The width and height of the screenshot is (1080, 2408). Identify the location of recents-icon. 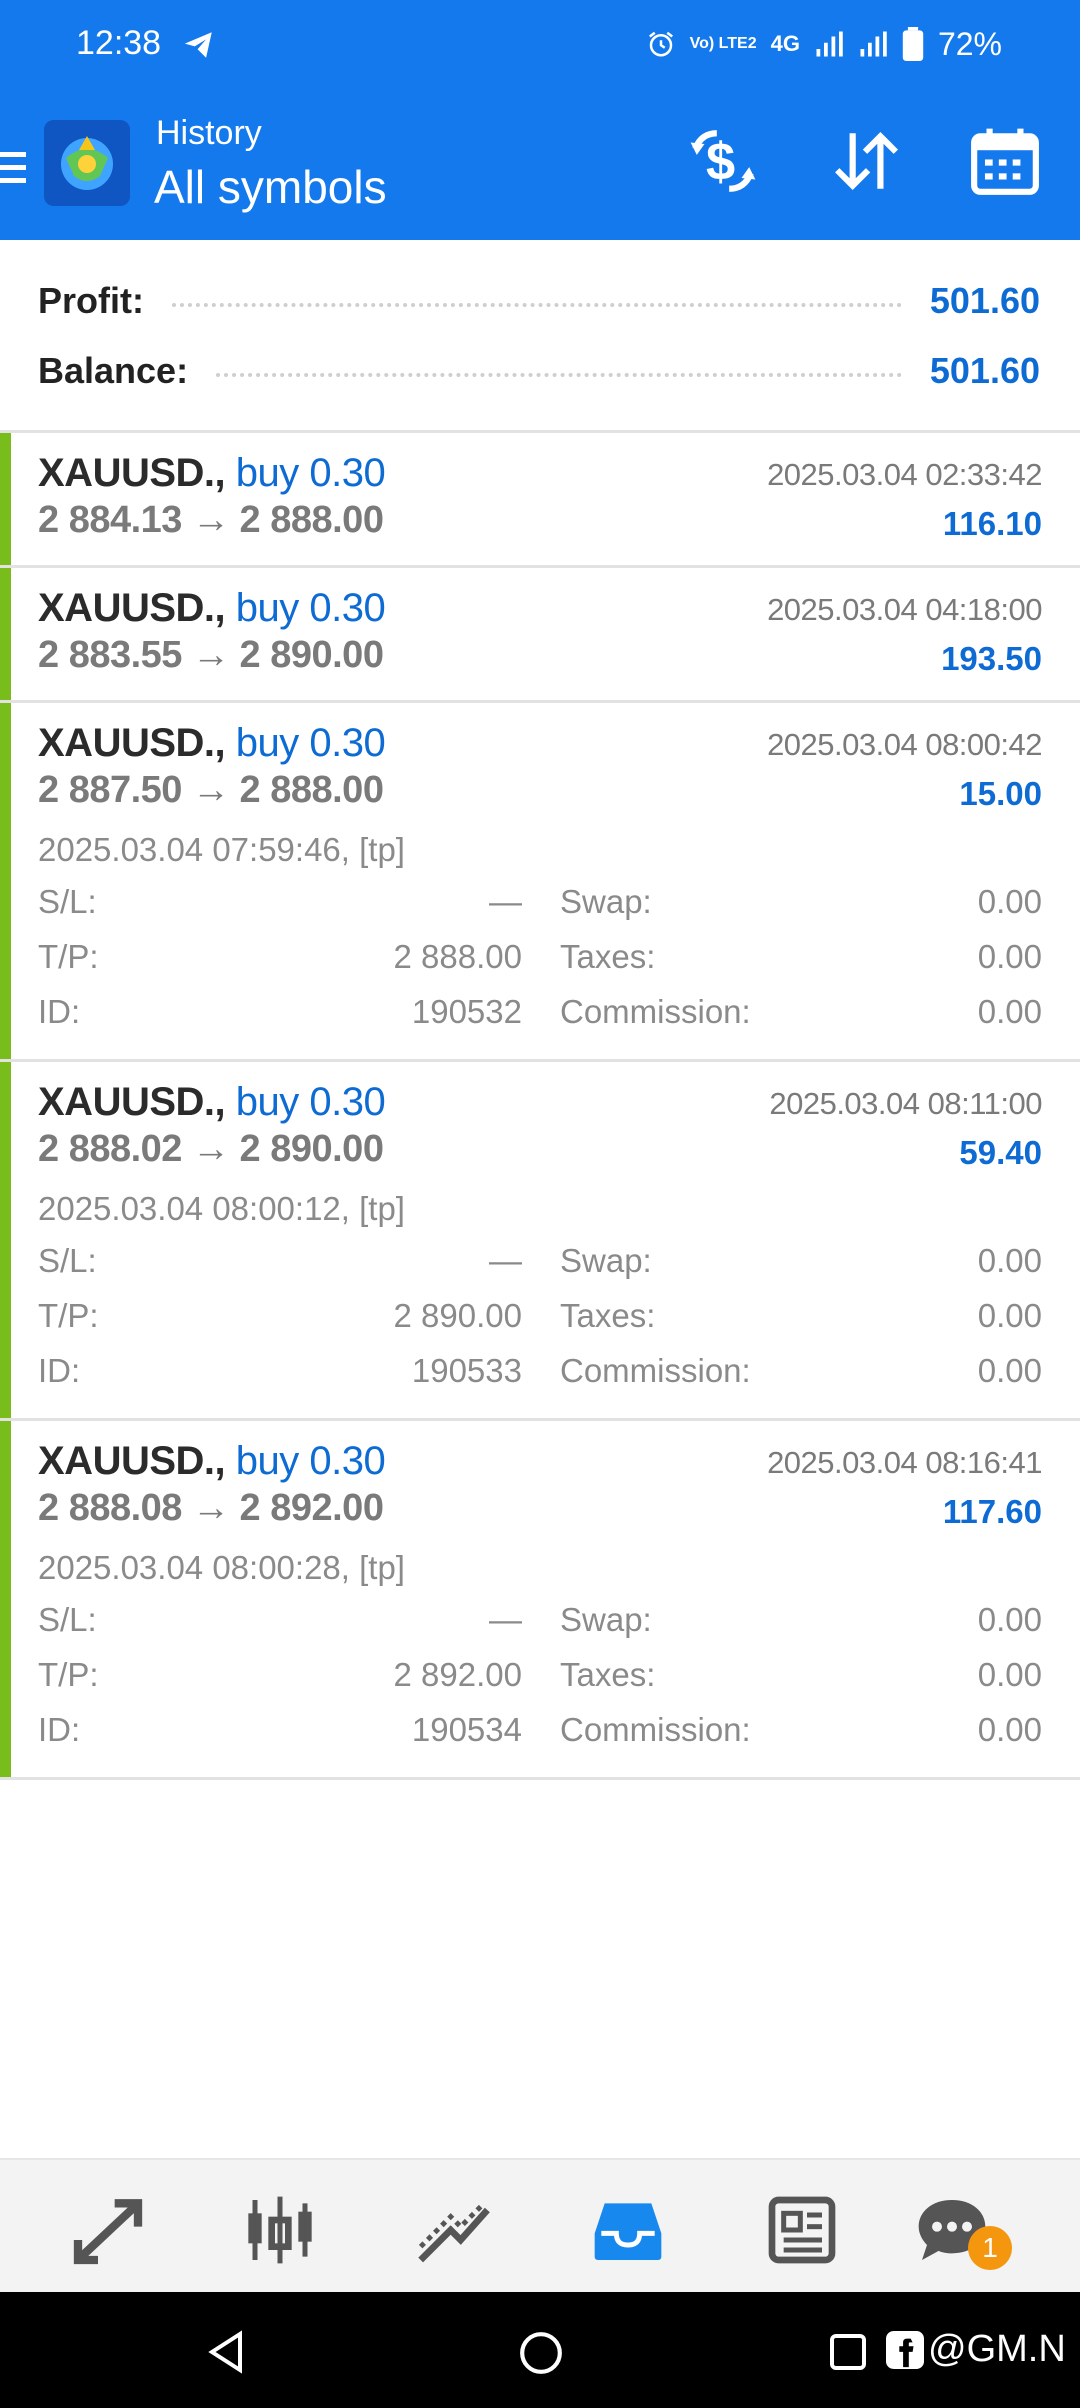
(848, 2352).